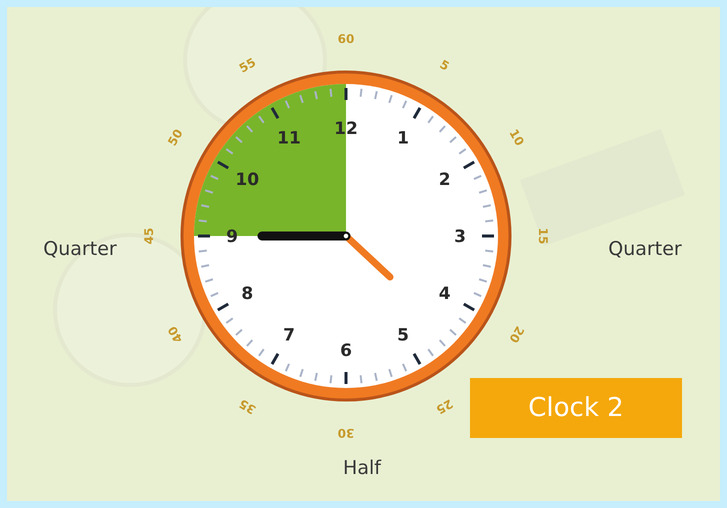  Describe the element at coordinates (289, 138) in the screenshot. I see `hour-number: 11` at that location.